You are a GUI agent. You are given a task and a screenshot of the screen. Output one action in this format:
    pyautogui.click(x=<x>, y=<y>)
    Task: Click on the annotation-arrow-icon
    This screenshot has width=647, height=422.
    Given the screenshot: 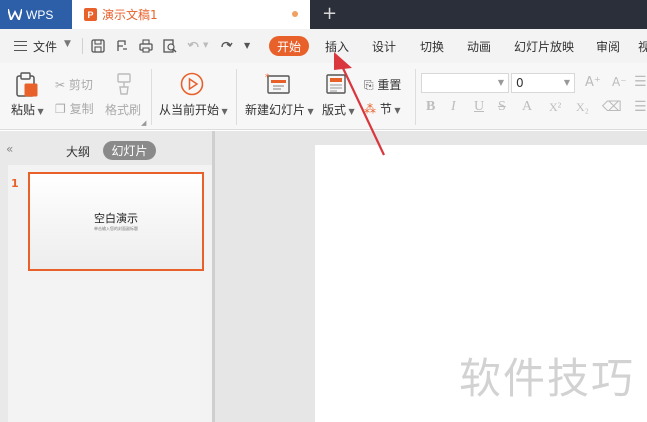 What is the action you would take?
    pyautogui.click(x=359, y=104)
    